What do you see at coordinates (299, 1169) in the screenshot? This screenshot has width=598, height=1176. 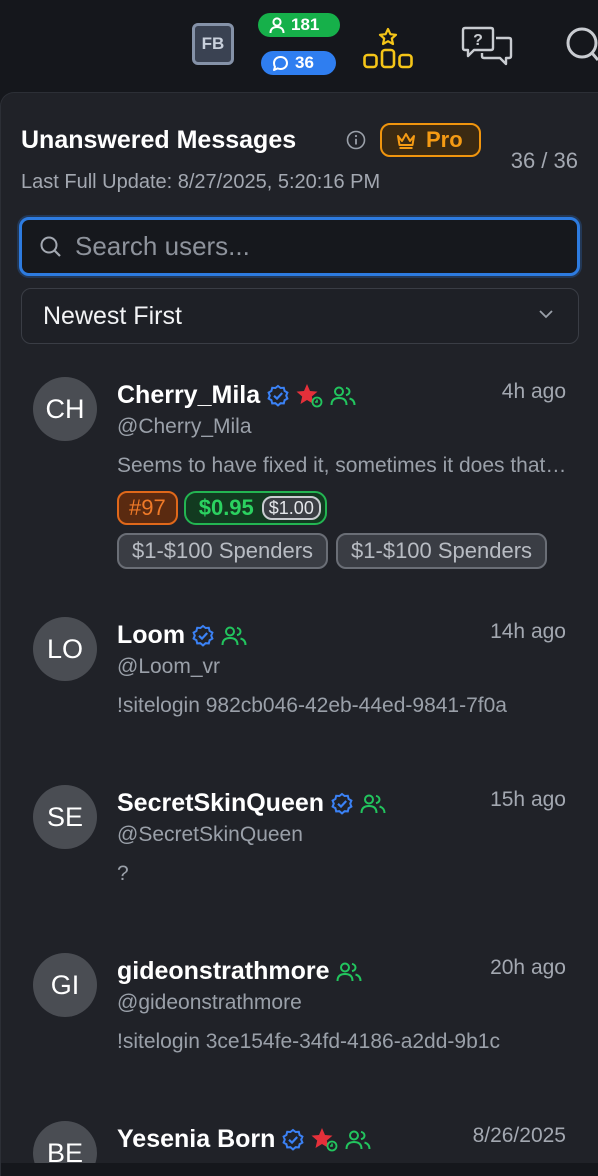 I see `bottom-edge` at bounding box center [299, 1169].